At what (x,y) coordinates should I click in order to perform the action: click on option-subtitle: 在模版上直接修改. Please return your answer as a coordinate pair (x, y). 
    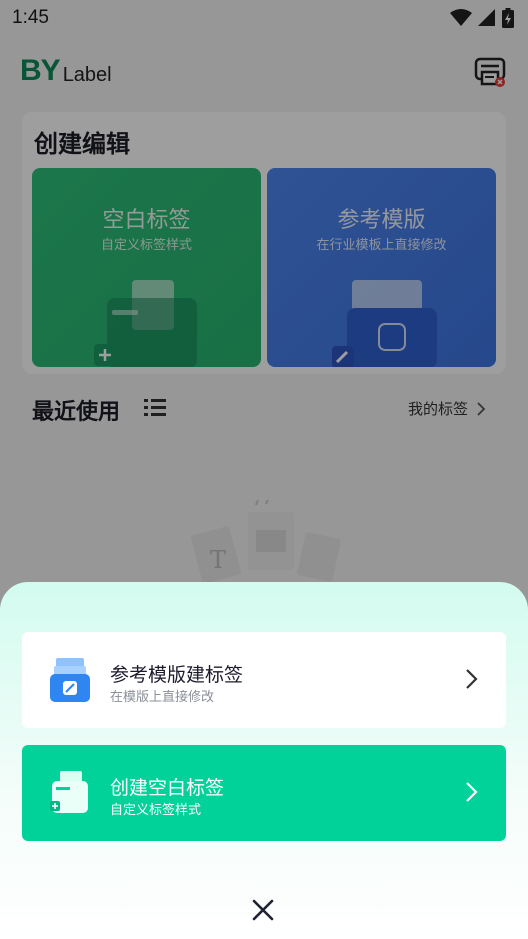
    Looking at the image, I should click on (162, 697).